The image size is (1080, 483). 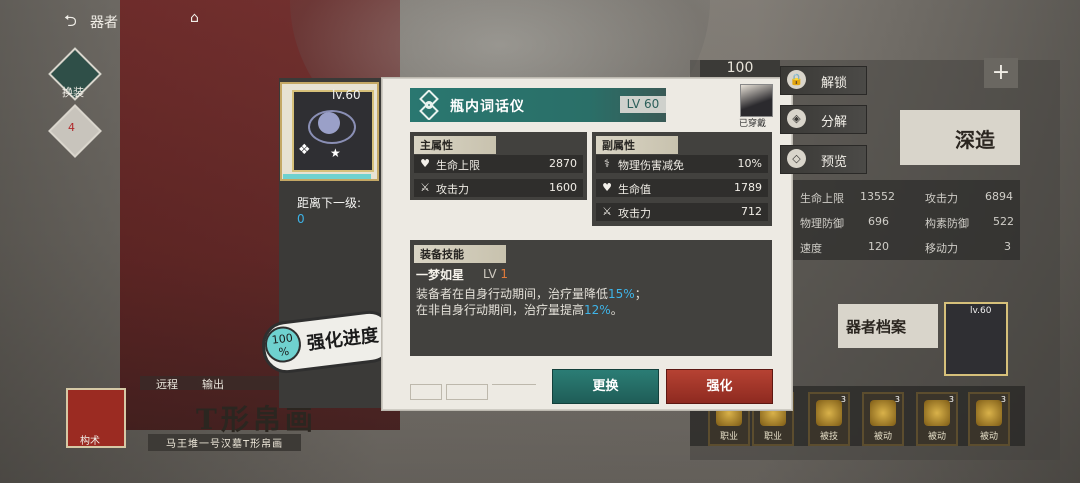 I want to click on skill-level: LV 1, so click(x=495, y=274).